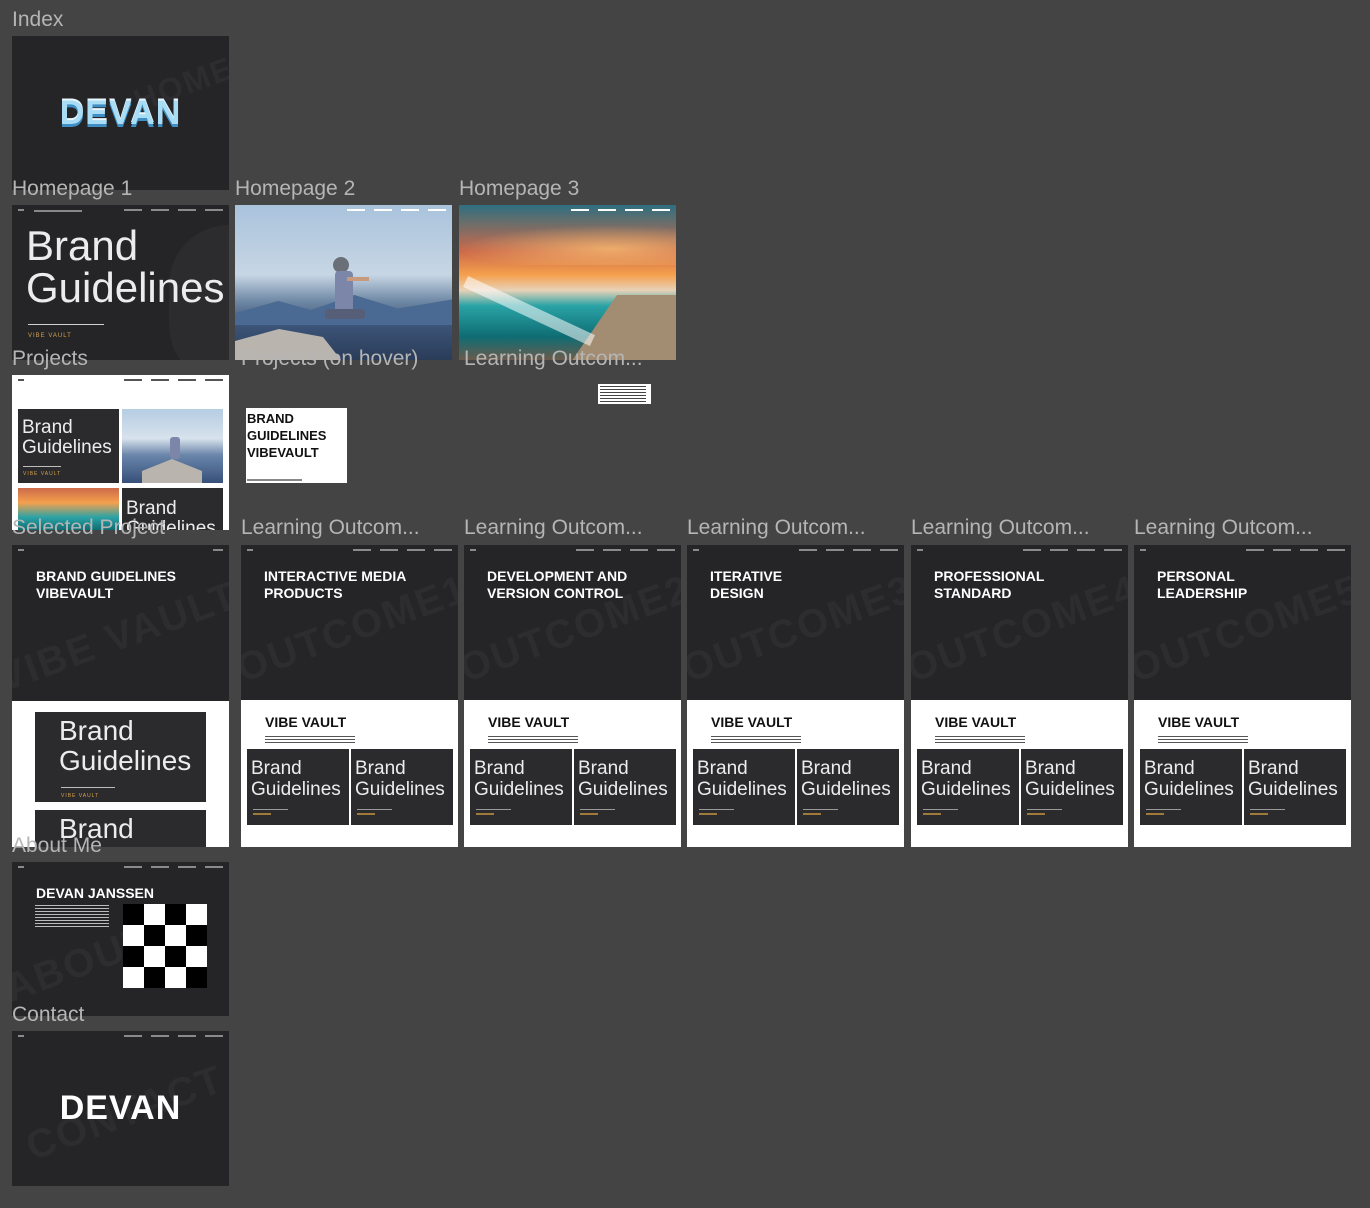 The image size is (1370, 1208). I want to click on about-bio, so click(72, 916).